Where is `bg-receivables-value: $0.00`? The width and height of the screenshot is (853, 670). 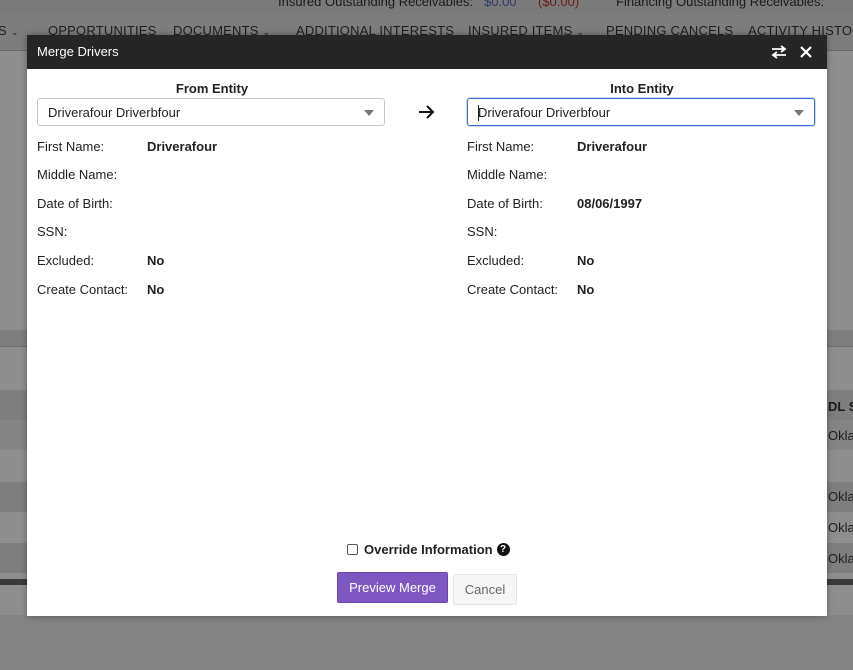
bg-receivables-value: $0.00 is located at coordinates (500, 4).